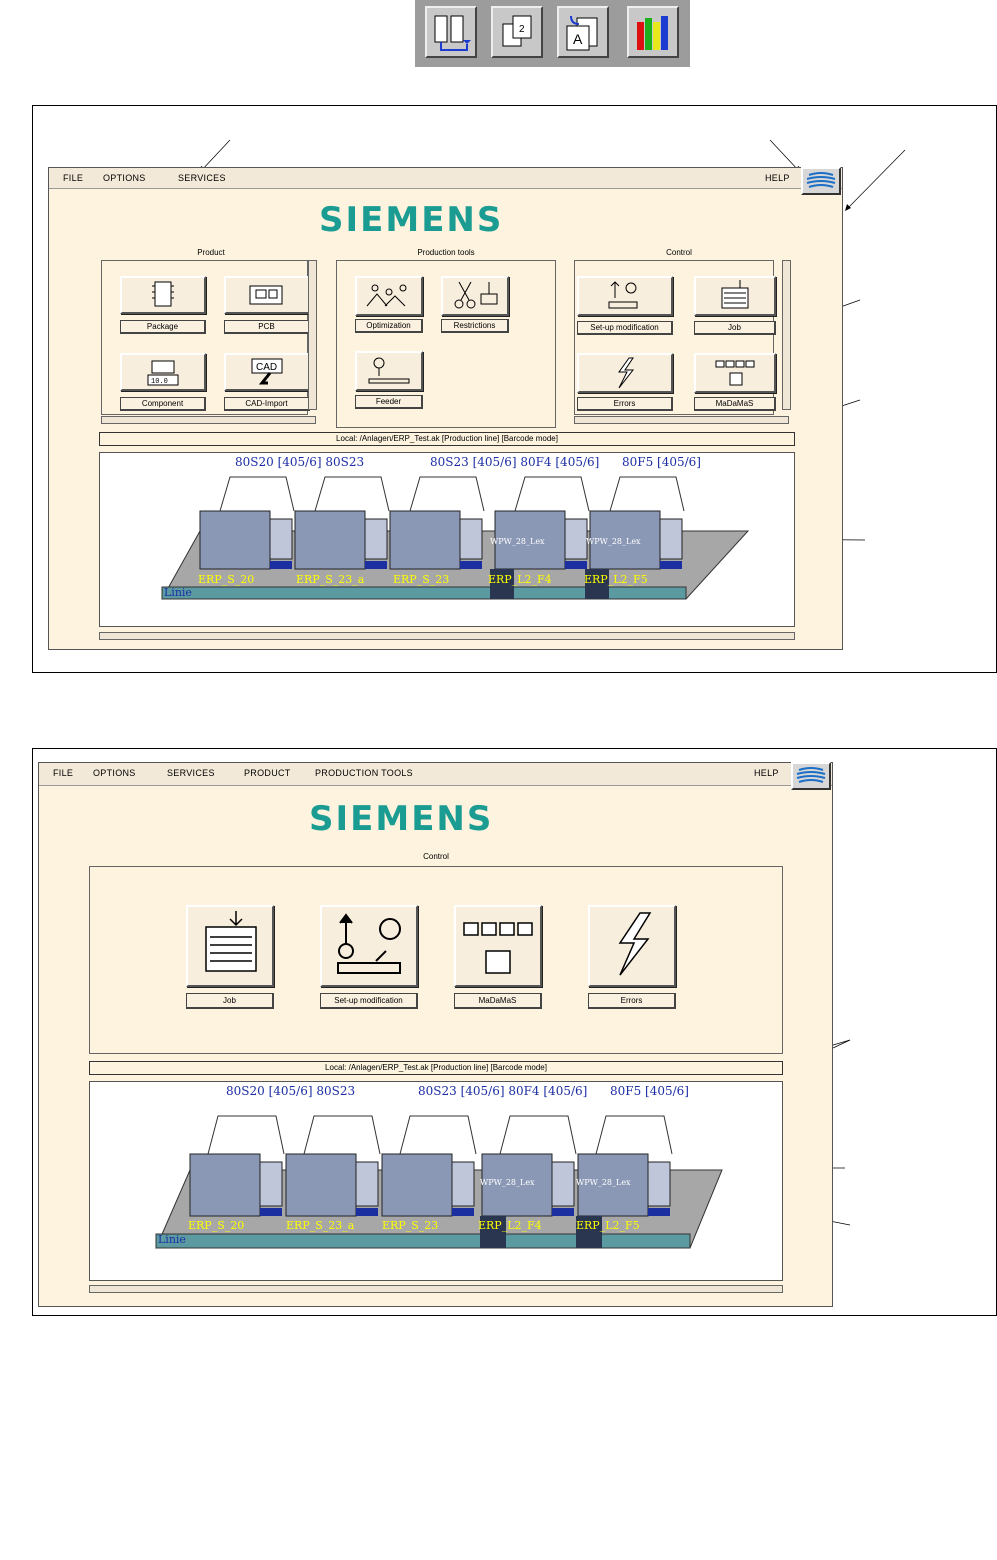 The image size is (997, 1560). I want to click on pcb-icon, so click(266, 295).